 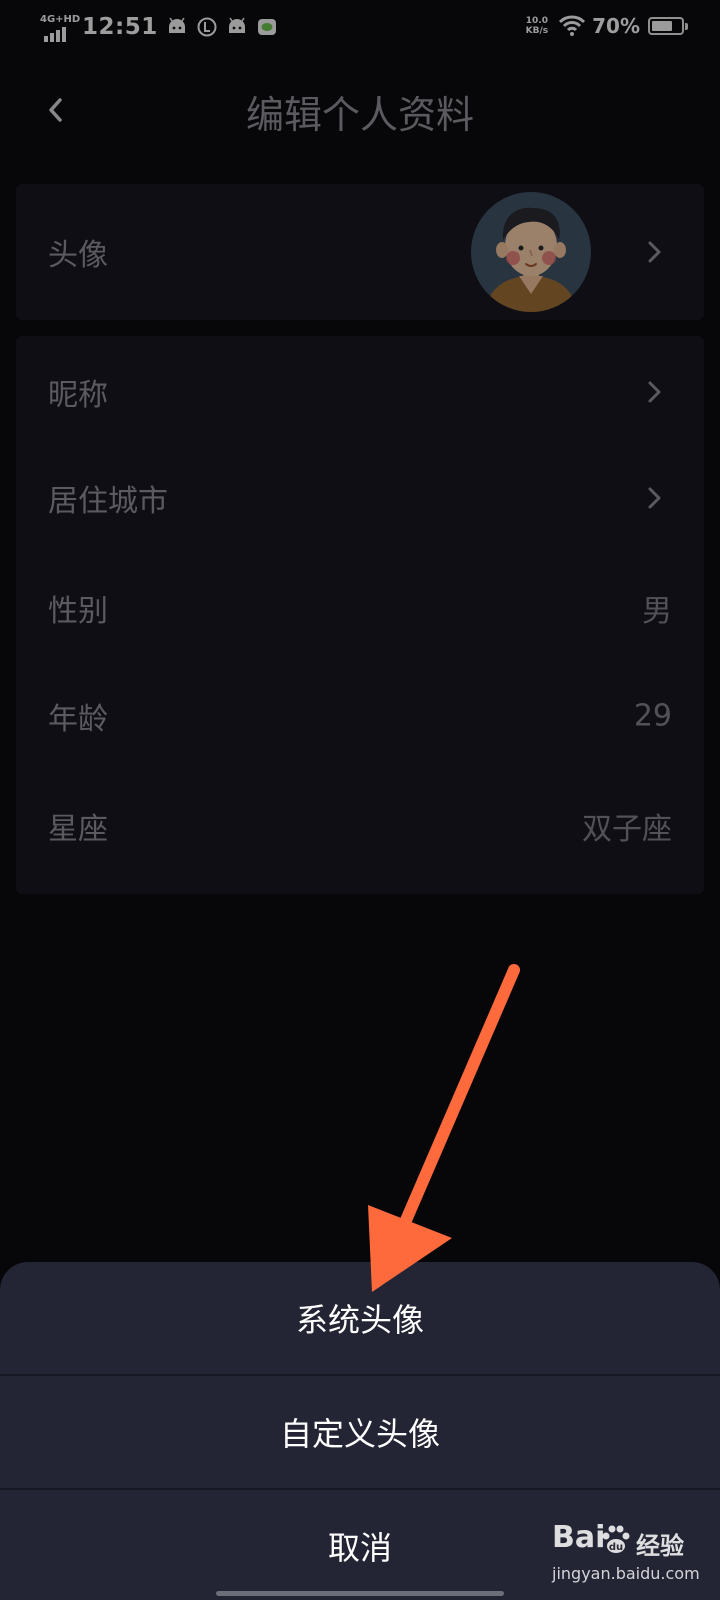 What do you see at coordinates (360, 1593) in the screenshot?
I see `home-indicator` at bounding box center [360, 1593].